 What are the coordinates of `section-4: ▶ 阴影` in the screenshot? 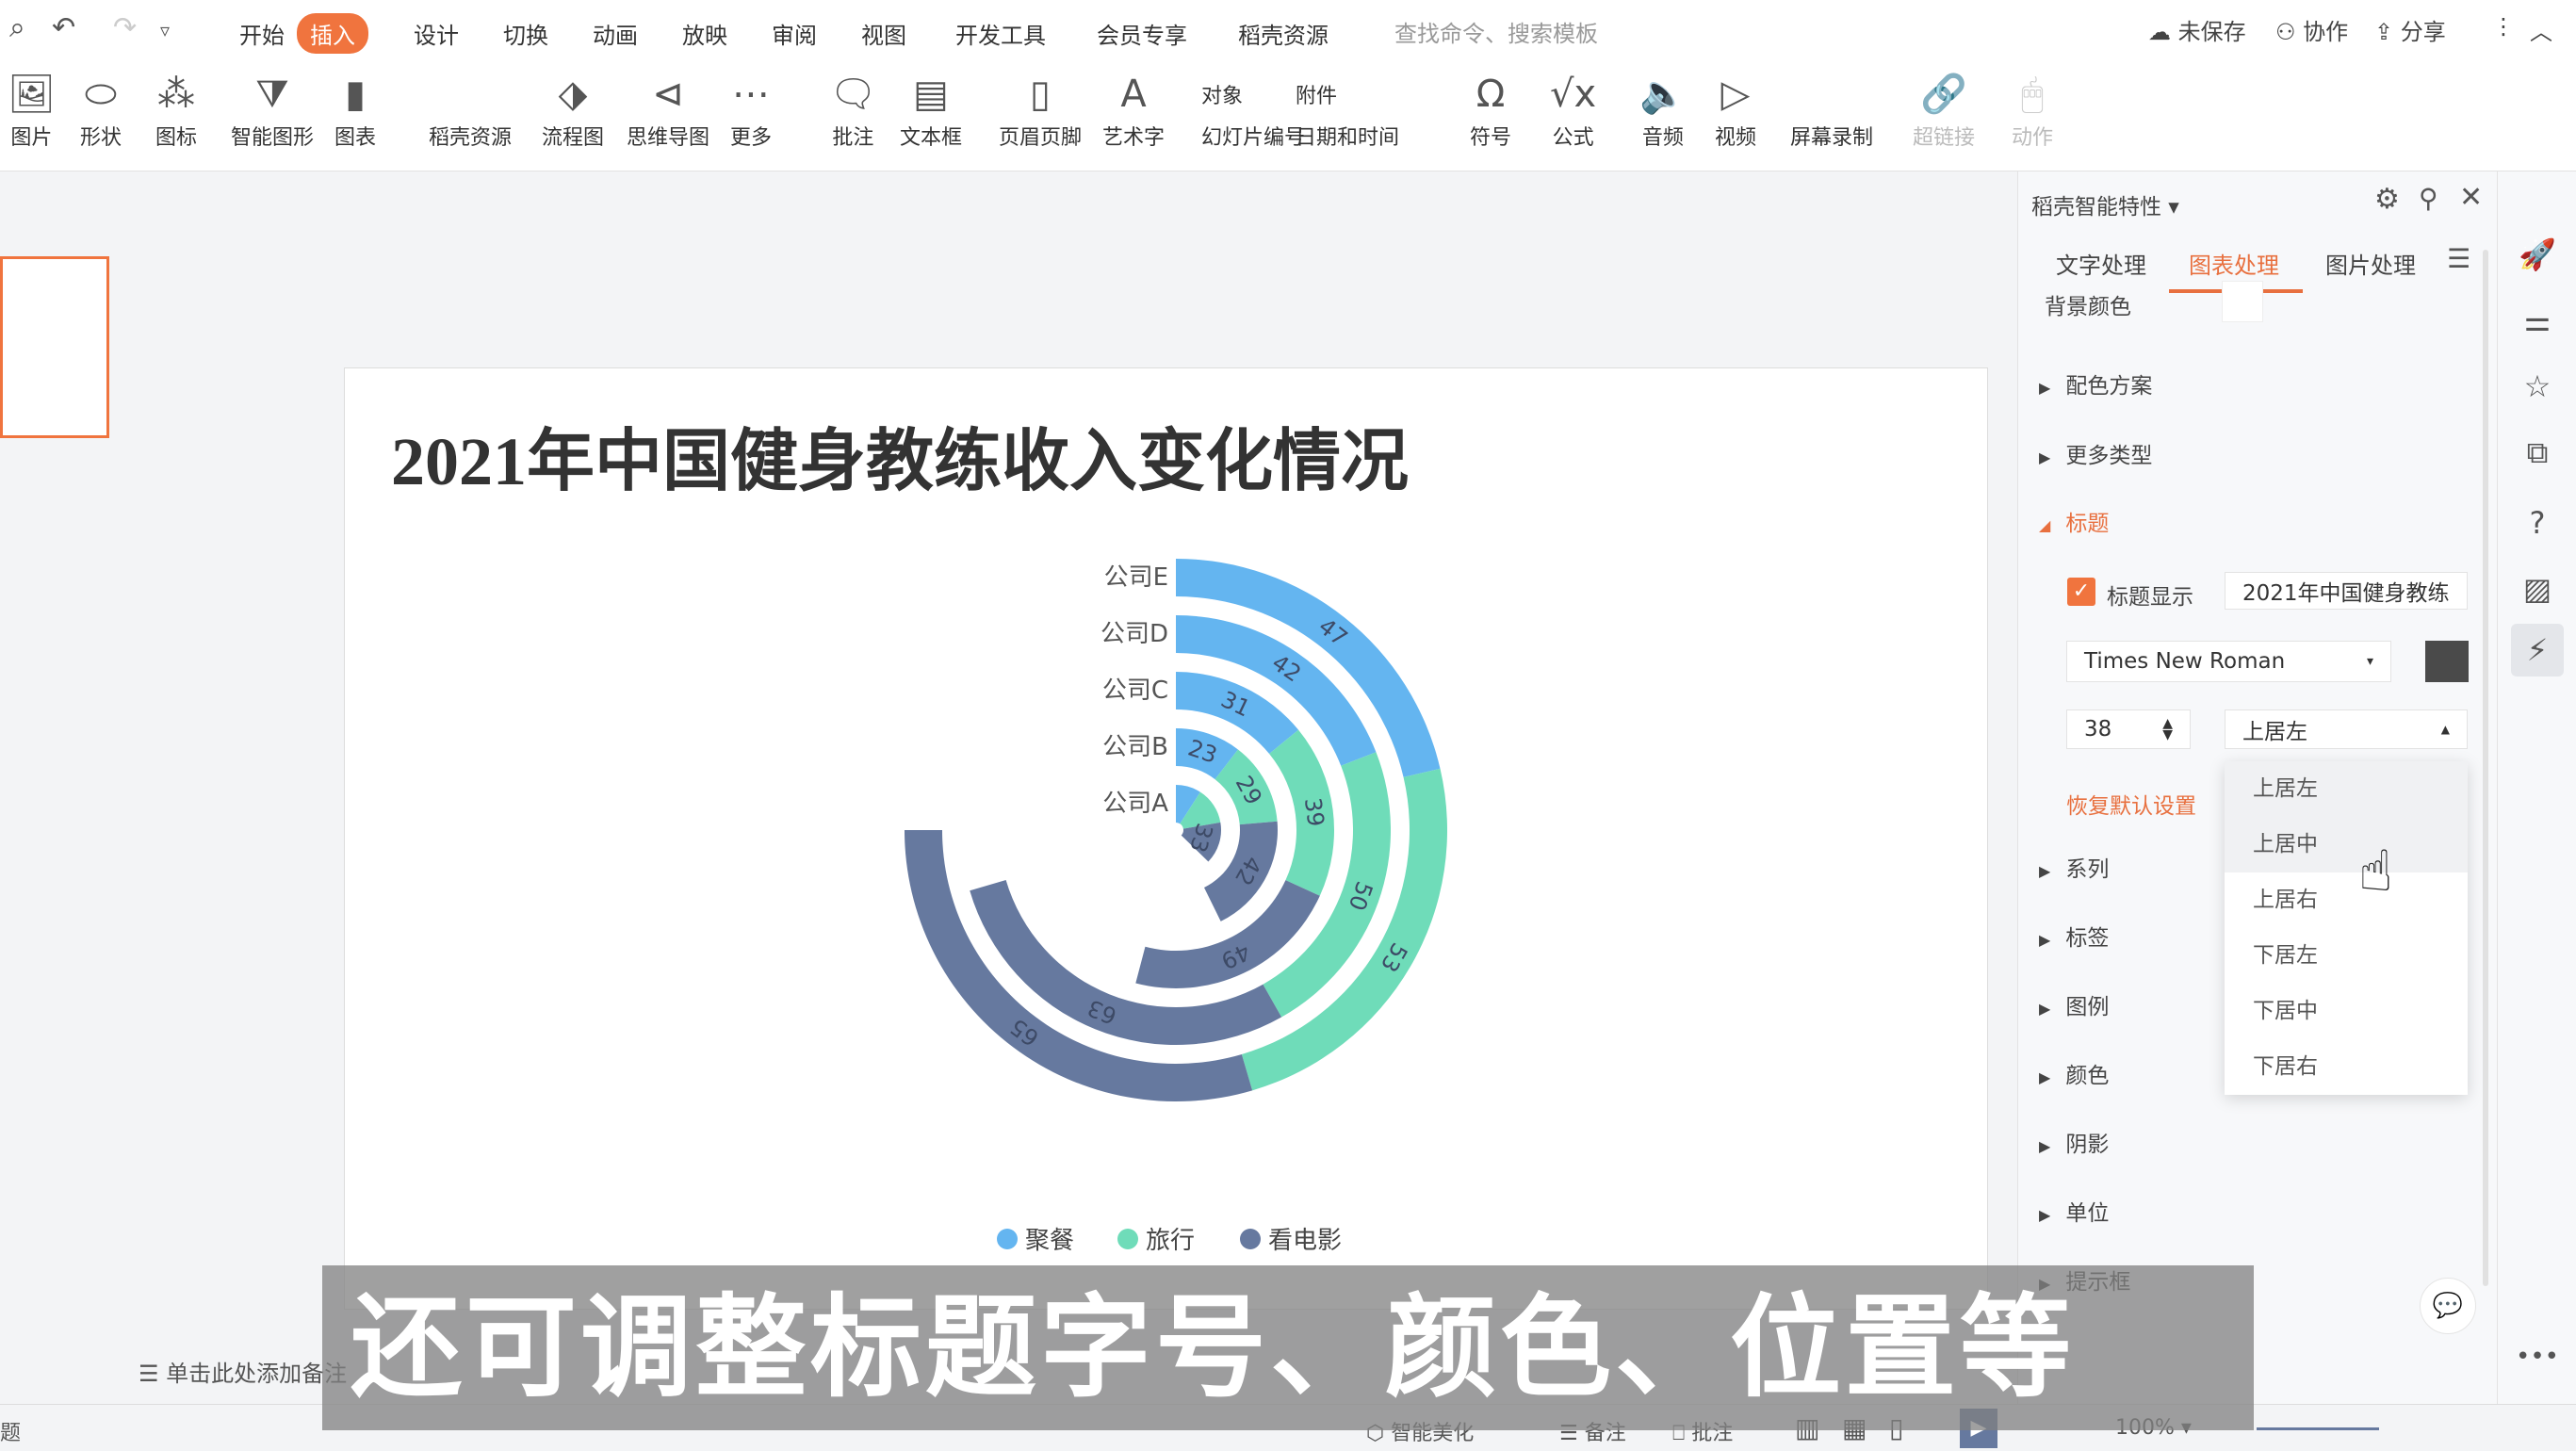 It's located at (2074, 1142).